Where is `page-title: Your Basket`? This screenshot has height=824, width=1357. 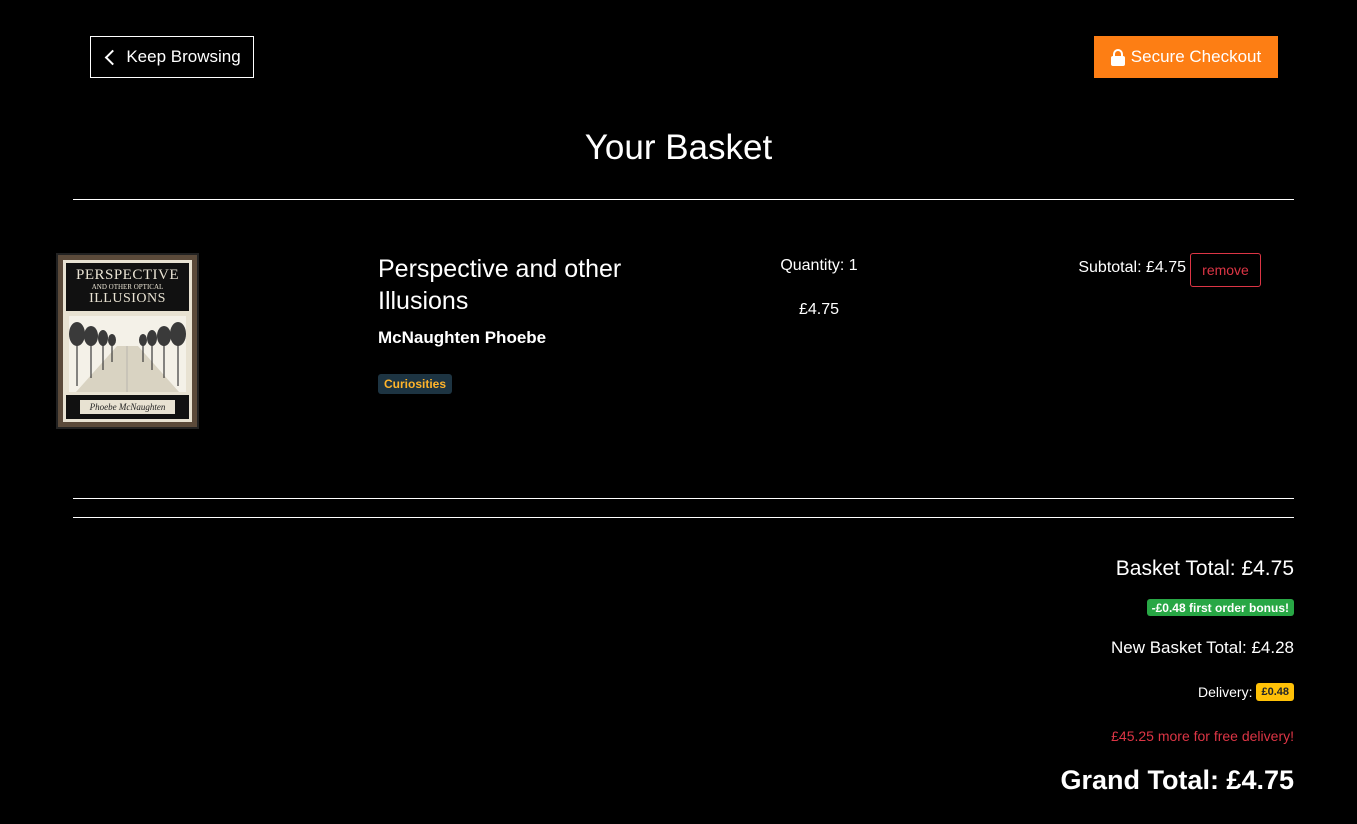 page-title: Your Basket is located at coordinates (678, 147).